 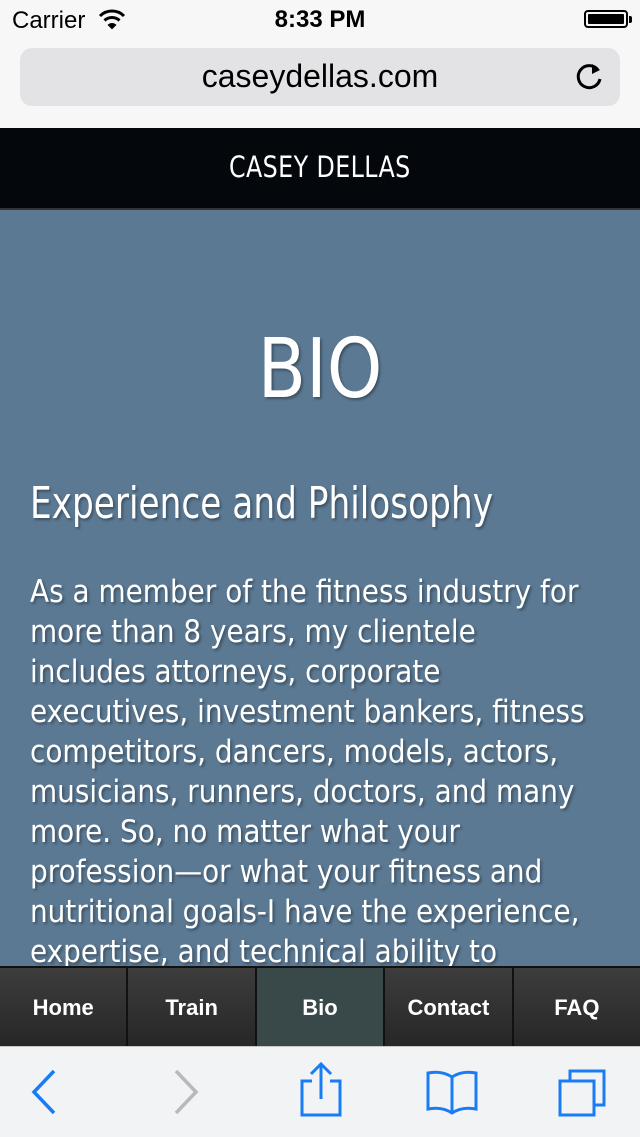 I want to click on site-header: CASEY DELLAS, so click(x=320, y=169).